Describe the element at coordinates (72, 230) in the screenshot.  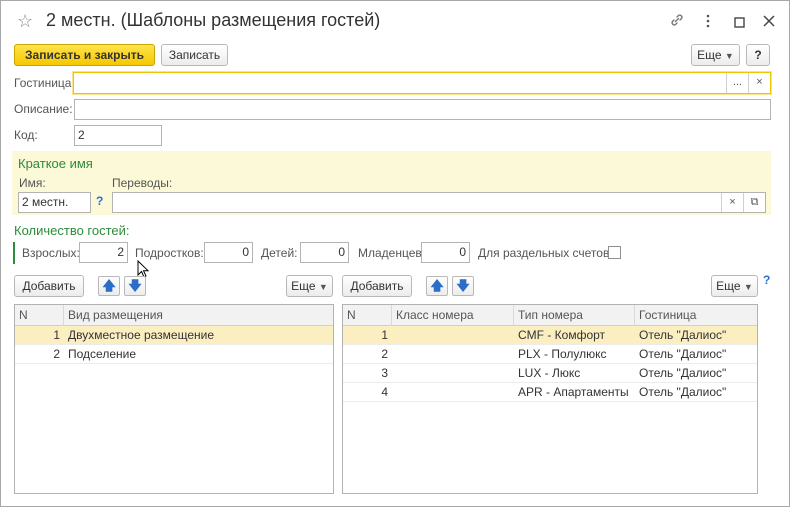
I see `guests-title: Количество гостей:` at that location.